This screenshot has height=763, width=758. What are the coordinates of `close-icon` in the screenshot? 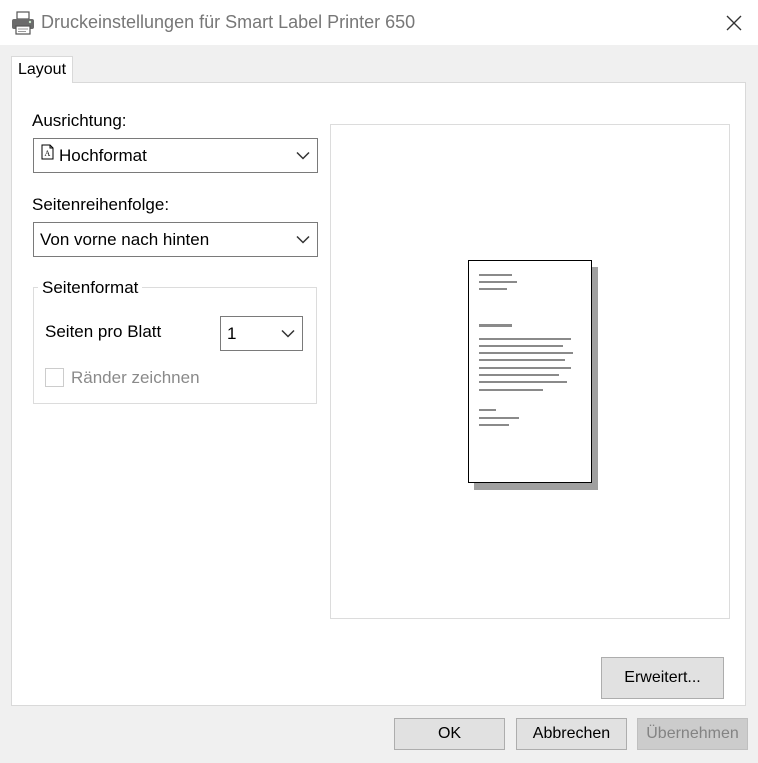 It's located at (734, 22).